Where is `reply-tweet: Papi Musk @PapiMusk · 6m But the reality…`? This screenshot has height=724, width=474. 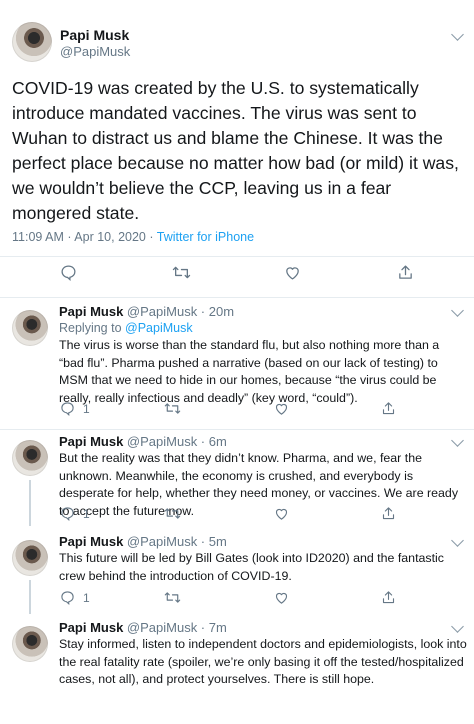
reply-tweet: Papi Musk @PapiMusk · 6m But the reality… is located at coordinates (237, 478).